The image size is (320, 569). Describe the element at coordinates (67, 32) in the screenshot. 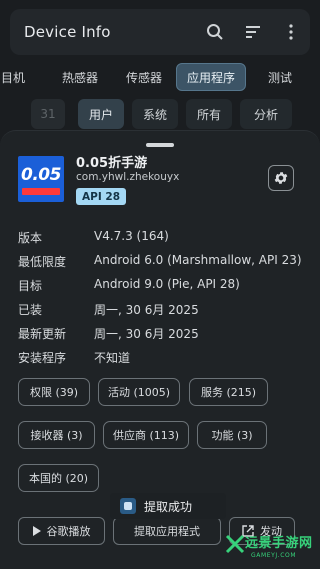

I see `app-title: Device Info` at that location.